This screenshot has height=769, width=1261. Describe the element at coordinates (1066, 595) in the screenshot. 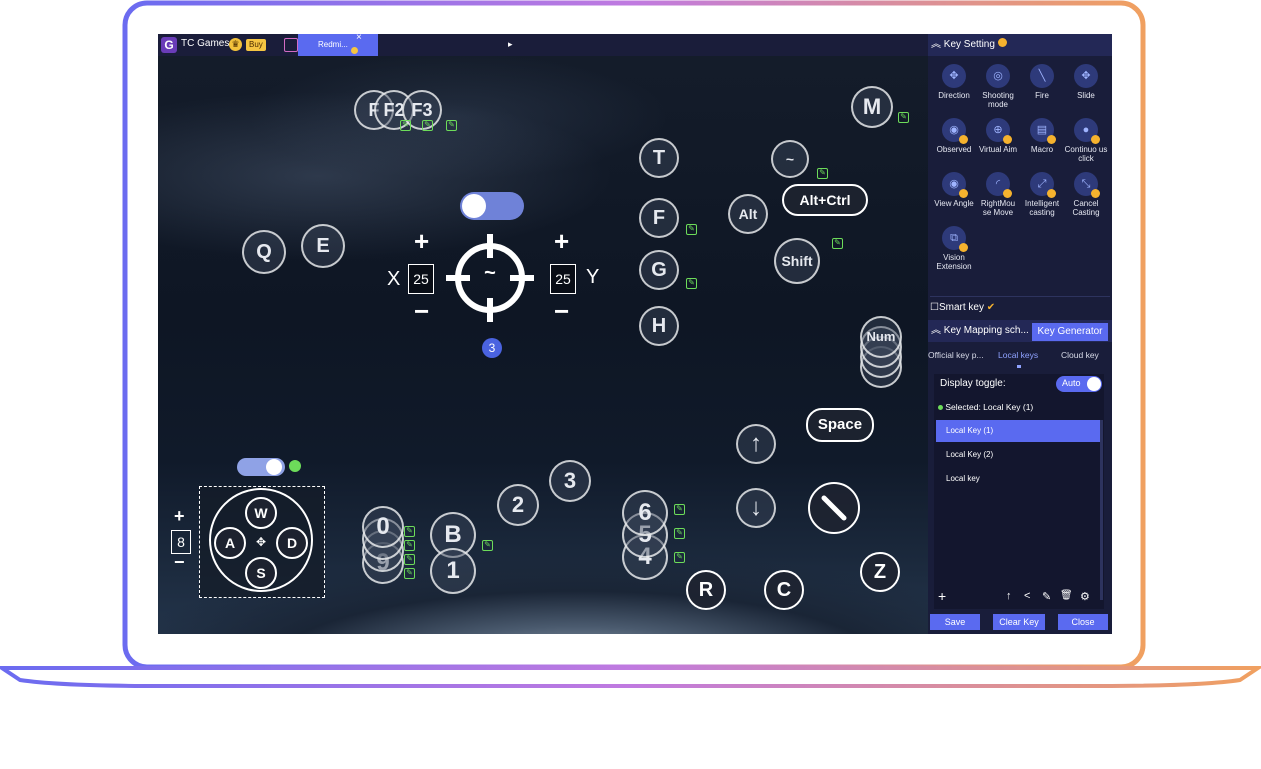

I see `delete-icon: 🗑` at that location.